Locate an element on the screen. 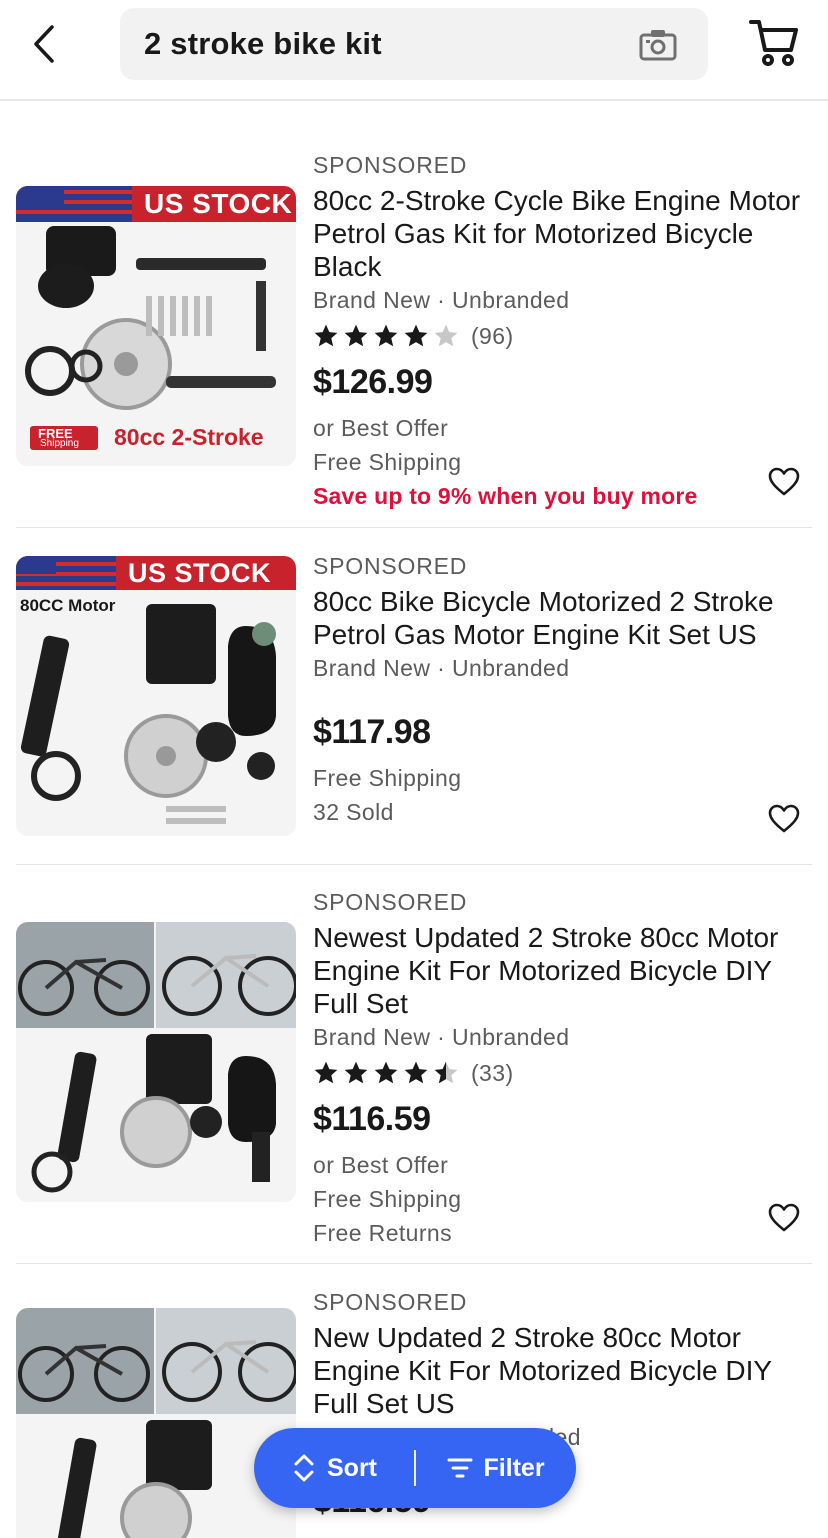 The image size is (828, 1538). star-half-icon is located at coordinates (446, 1072).